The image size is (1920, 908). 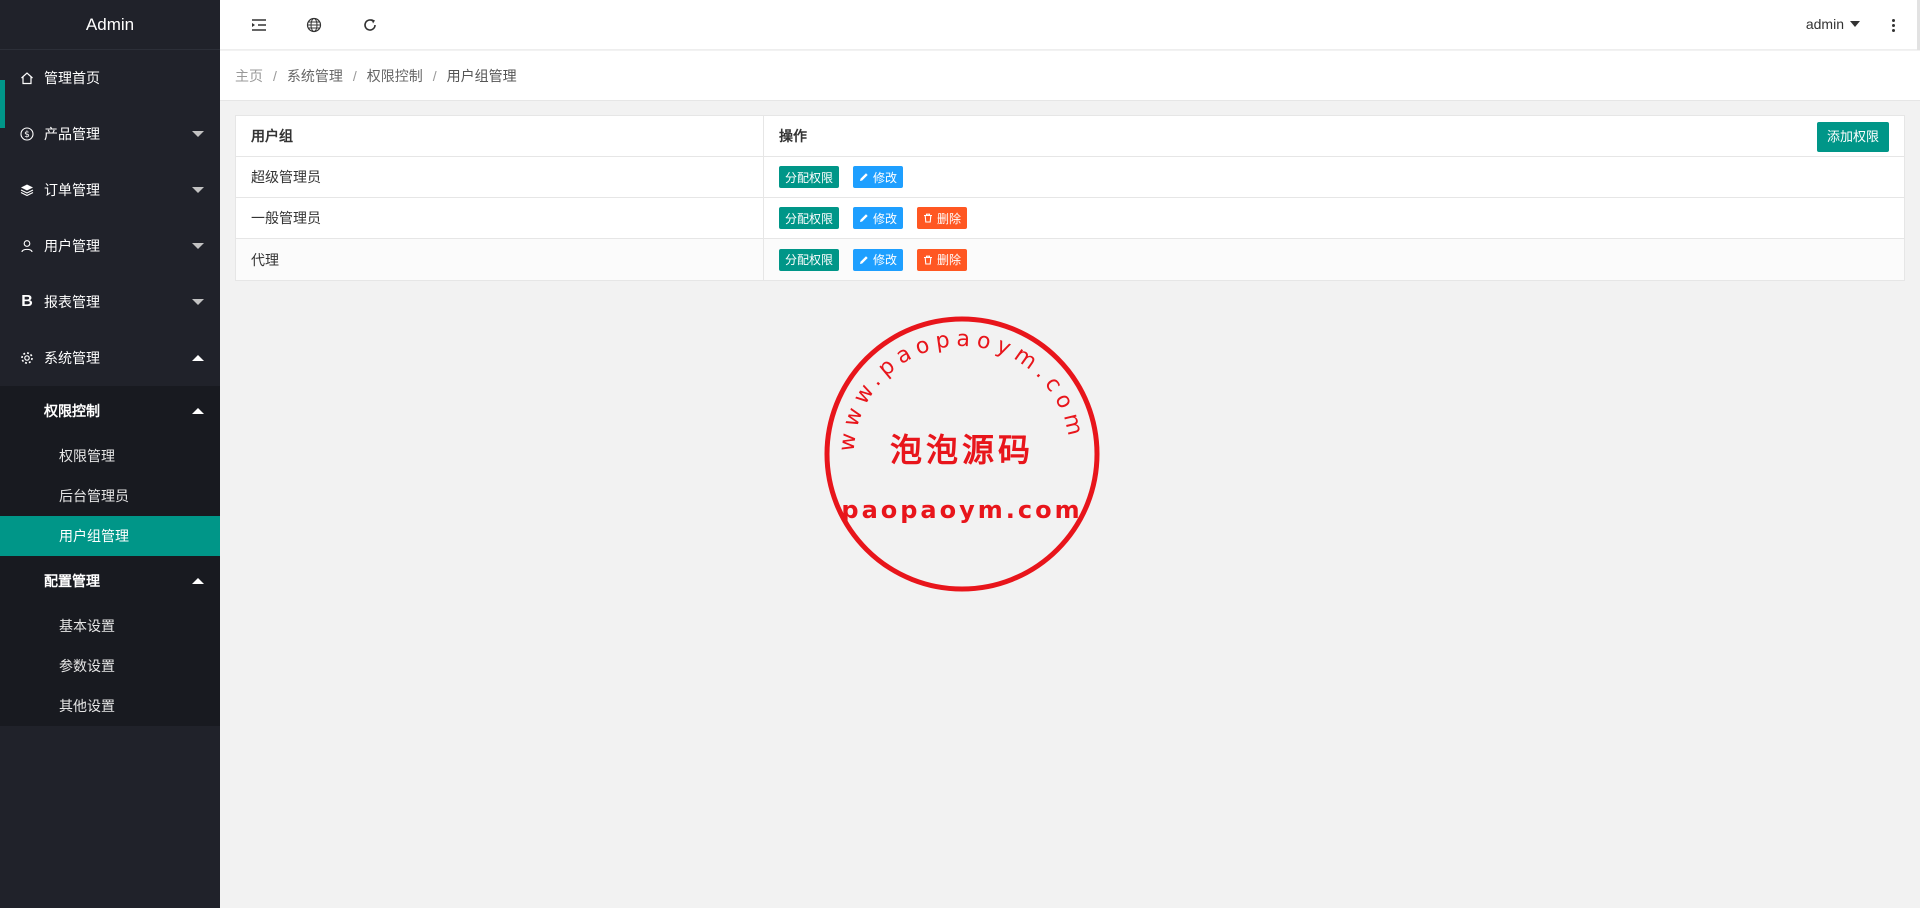 I want to click on sidebar-item-admins: 后台管理员, so click(x=110, y=496).